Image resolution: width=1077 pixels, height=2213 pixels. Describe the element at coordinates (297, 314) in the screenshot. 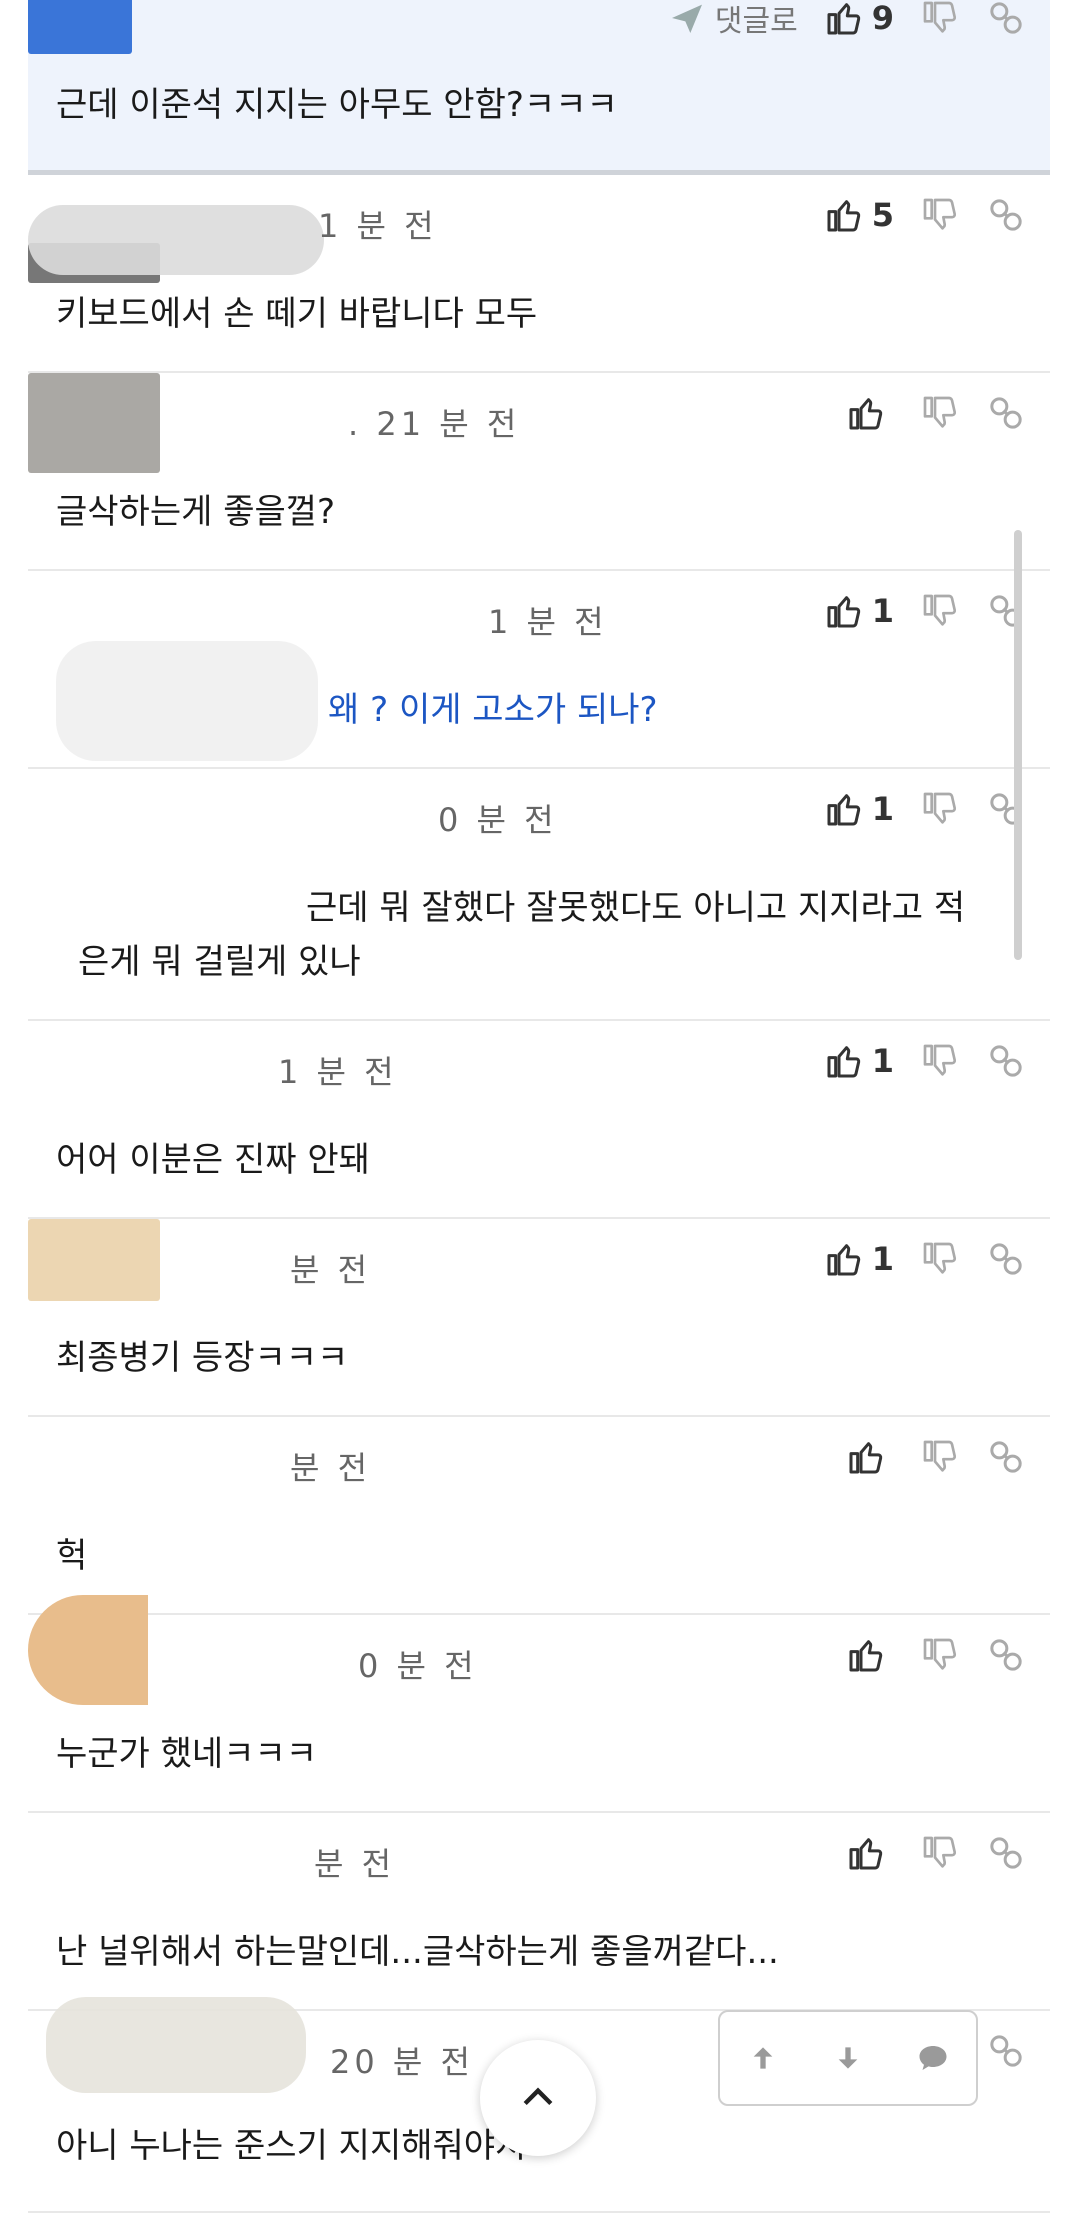

I see `comment-text: 키보드에서 손 떼기 바랍니다 모두` at that location.